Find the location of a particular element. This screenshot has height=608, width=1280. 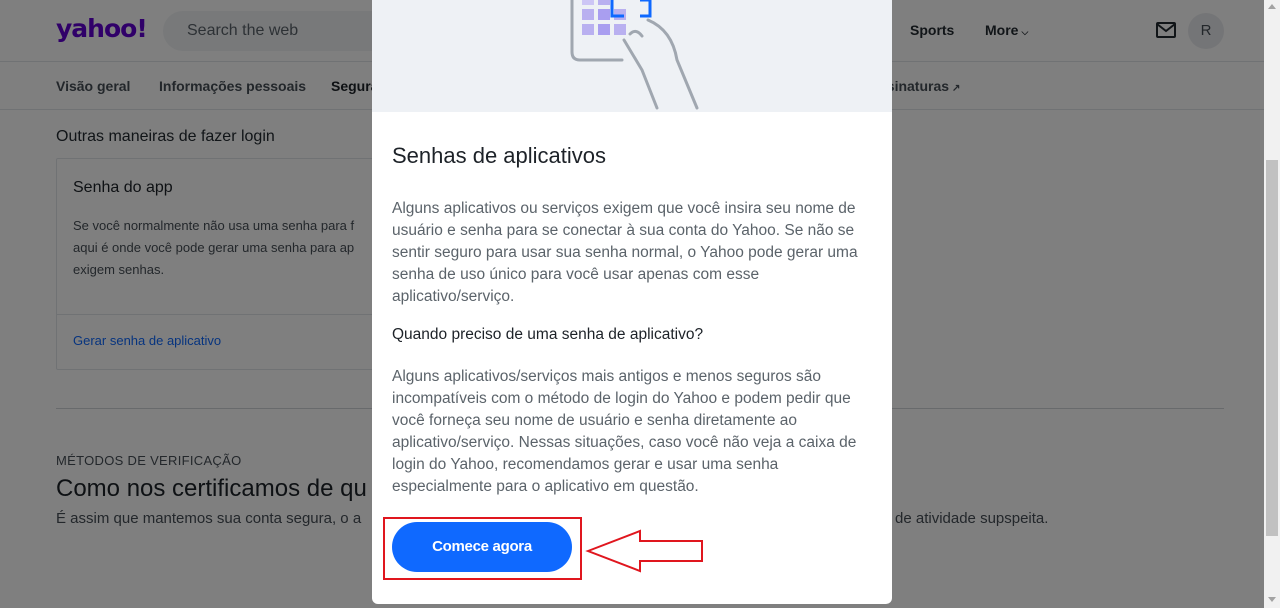

scrollbar-thumb is located at coordinates (1272, 348).